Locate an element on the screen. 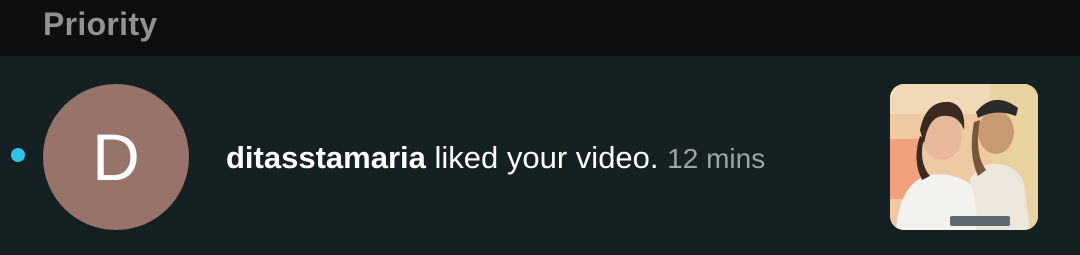  avatar: D is located at coordinates (116, 157).